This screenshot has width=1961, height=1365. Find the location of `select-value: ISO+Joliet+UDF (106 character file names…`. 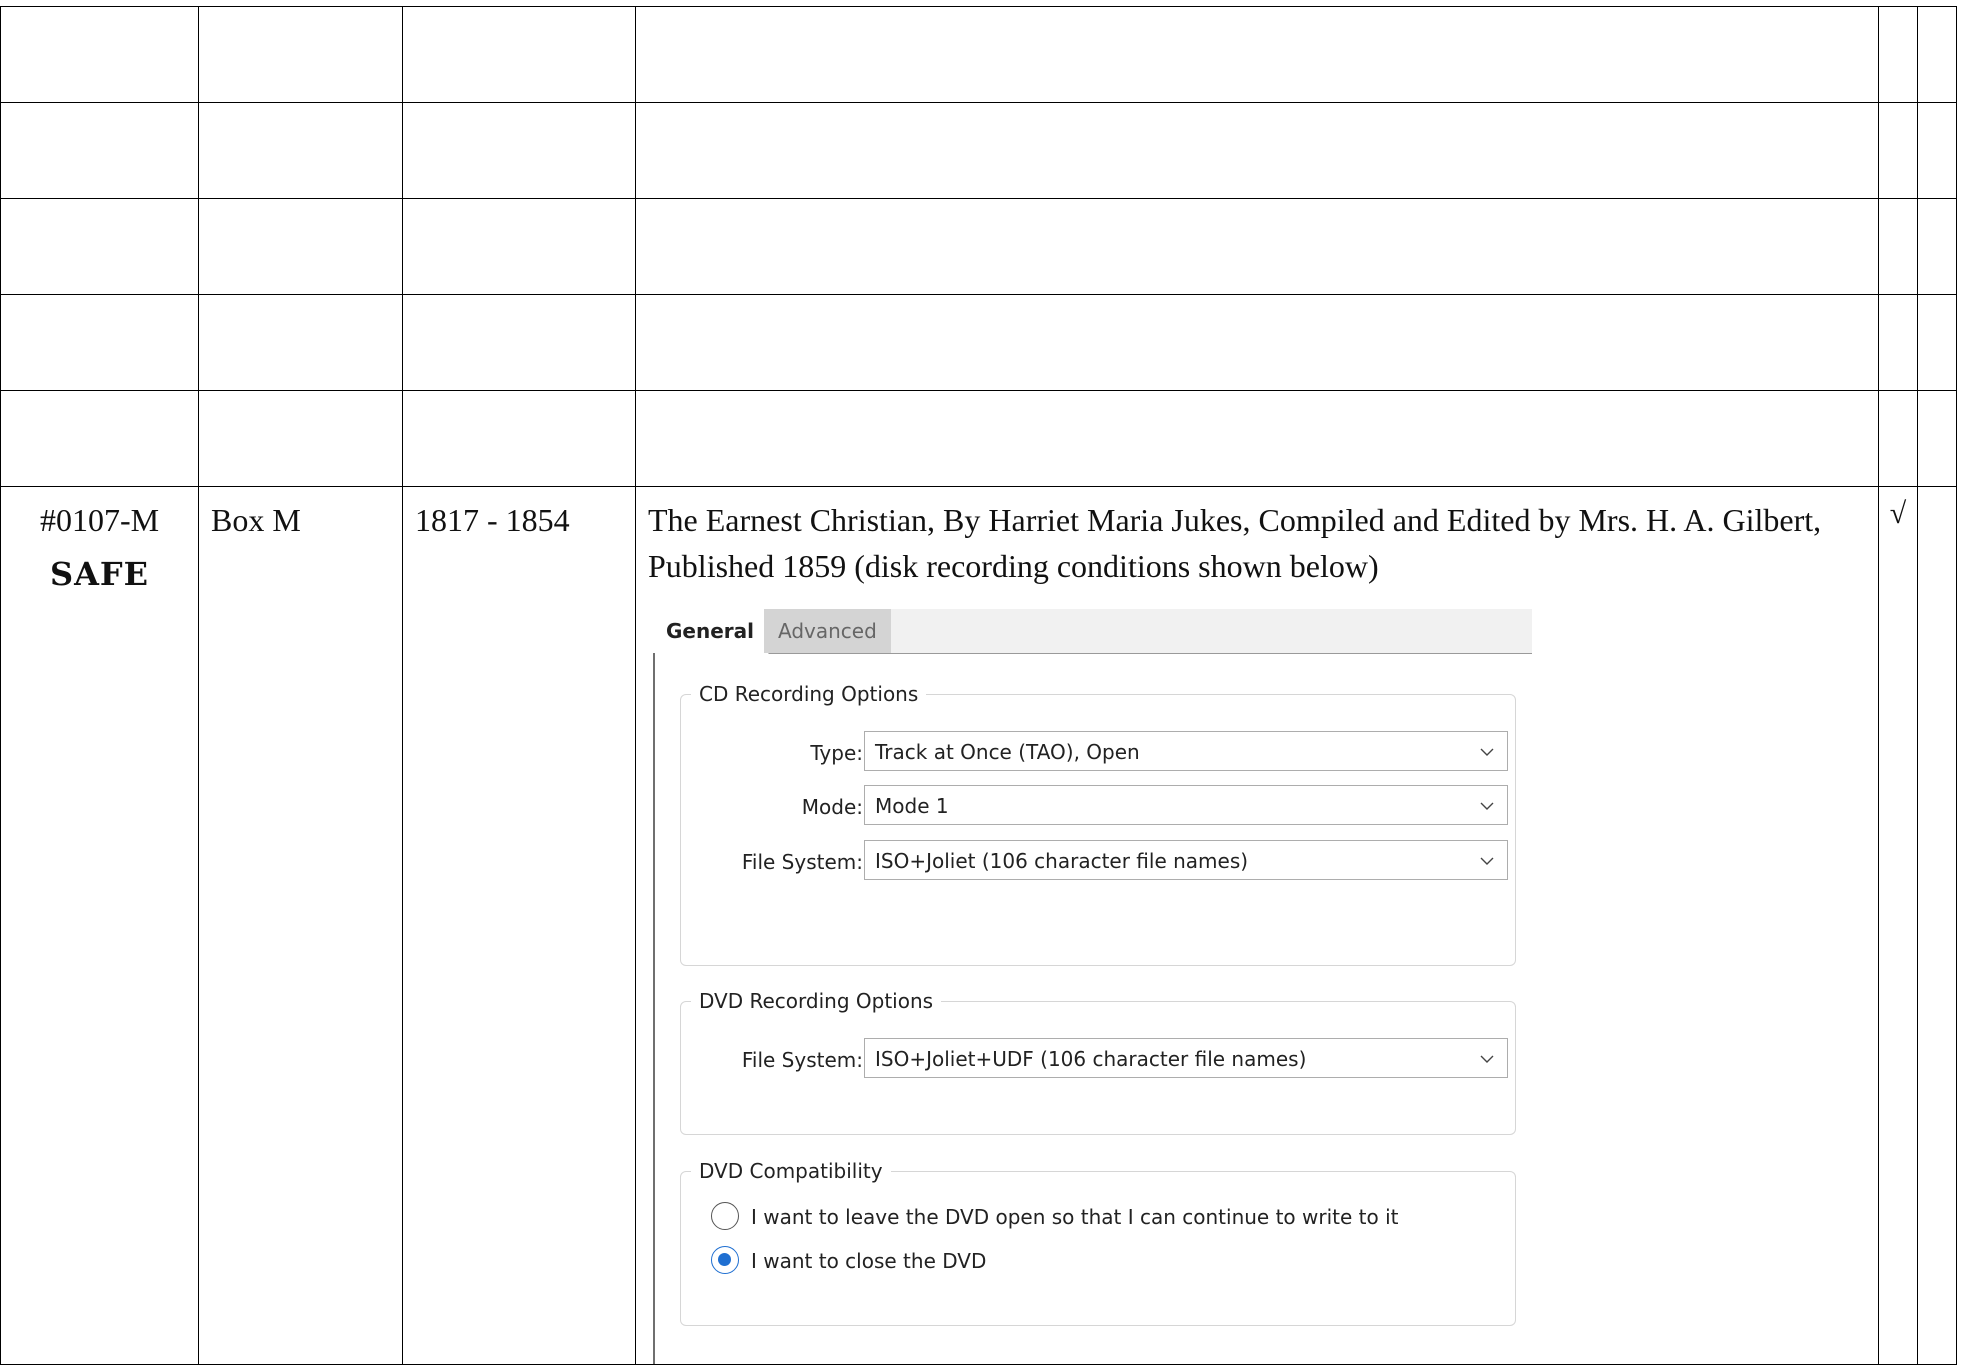

select-value: ISO+Joliet+UDF (106 character file names… is located at coordinates (1091, 1059).